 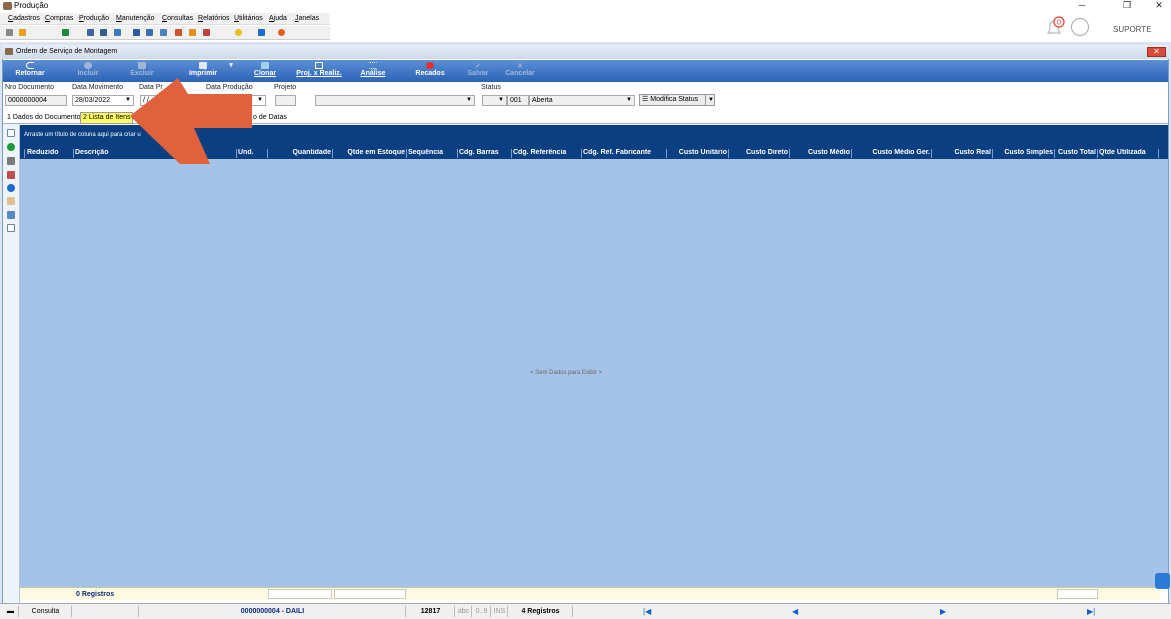 I want to click on last-record-button: ▶|, so click(x=1091, y=611).